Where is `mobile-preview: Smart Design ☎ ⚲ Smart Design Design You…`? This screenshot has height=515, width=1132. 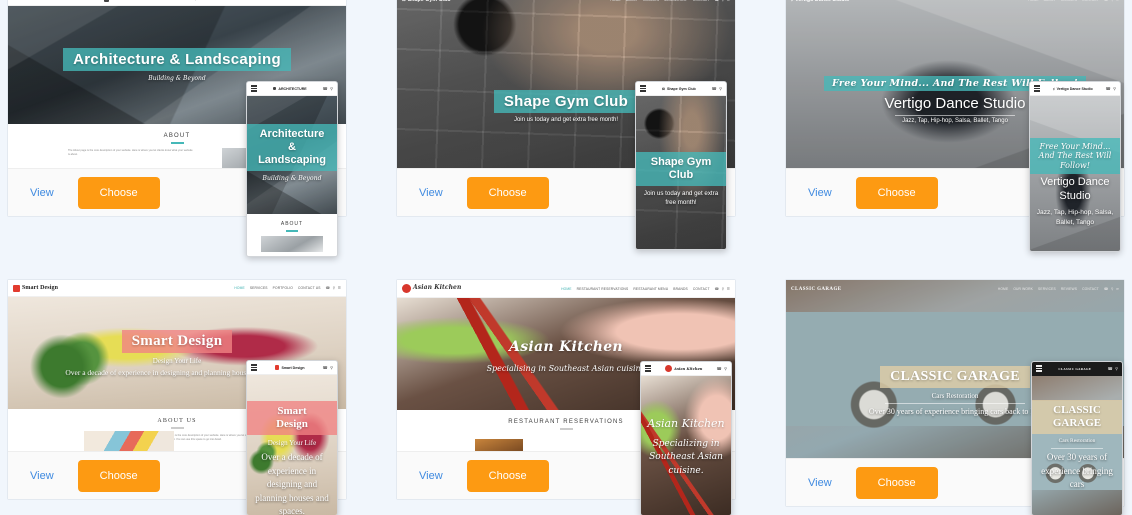 mobile-preview: Smart Design ☎ ⚲ Smart Design Design You… is located at coordinates (292, 437).